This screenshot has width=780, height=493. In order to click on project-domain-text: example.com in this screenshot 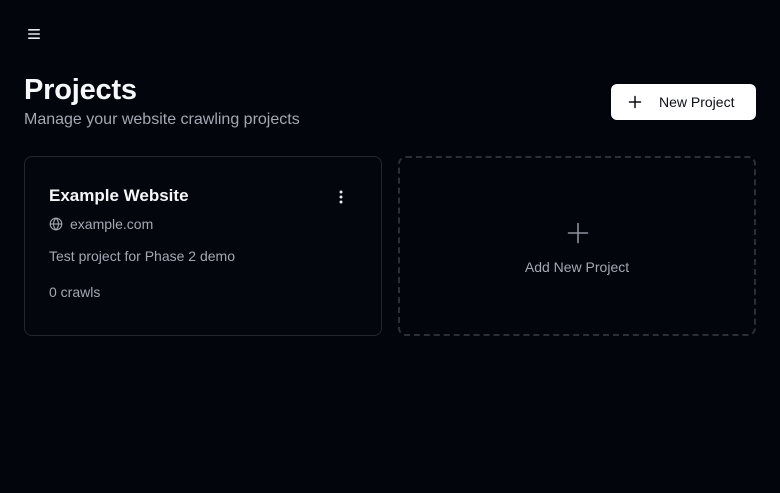, I will do `click(112, 224)`.